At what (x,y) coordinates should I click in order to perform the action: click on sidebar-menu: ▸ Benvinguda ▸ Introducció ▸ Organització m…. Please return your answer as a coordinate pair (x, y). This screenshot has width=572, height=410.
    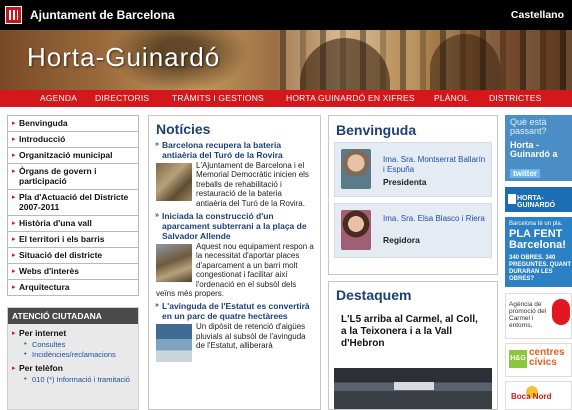
    Looking at the image, I should click on (73, 205).